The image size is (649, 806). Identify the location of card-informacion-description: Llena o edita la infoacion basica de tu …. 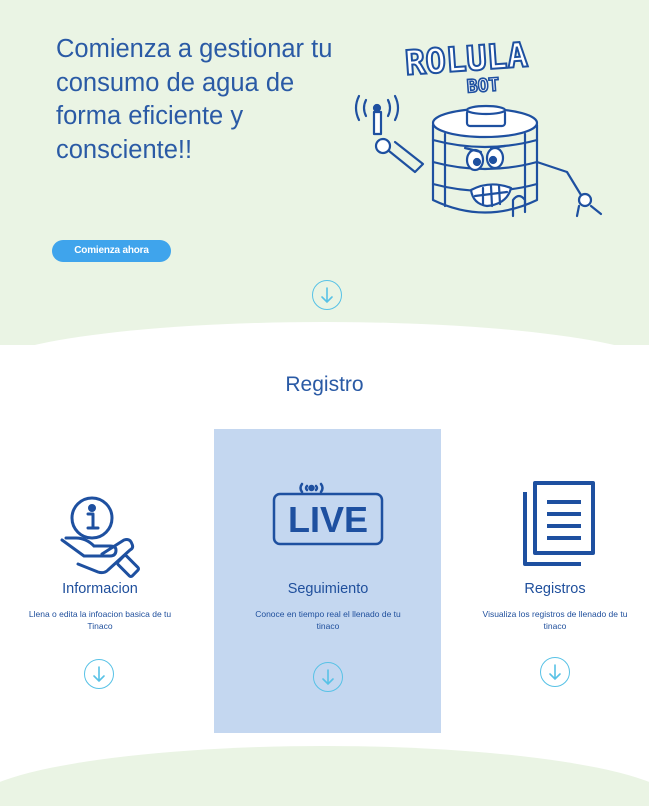
(100, 620).